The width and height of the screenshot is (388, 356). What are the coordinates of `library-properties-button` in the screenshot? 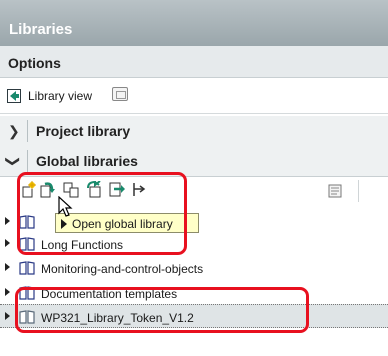 It's located at (335, 190).